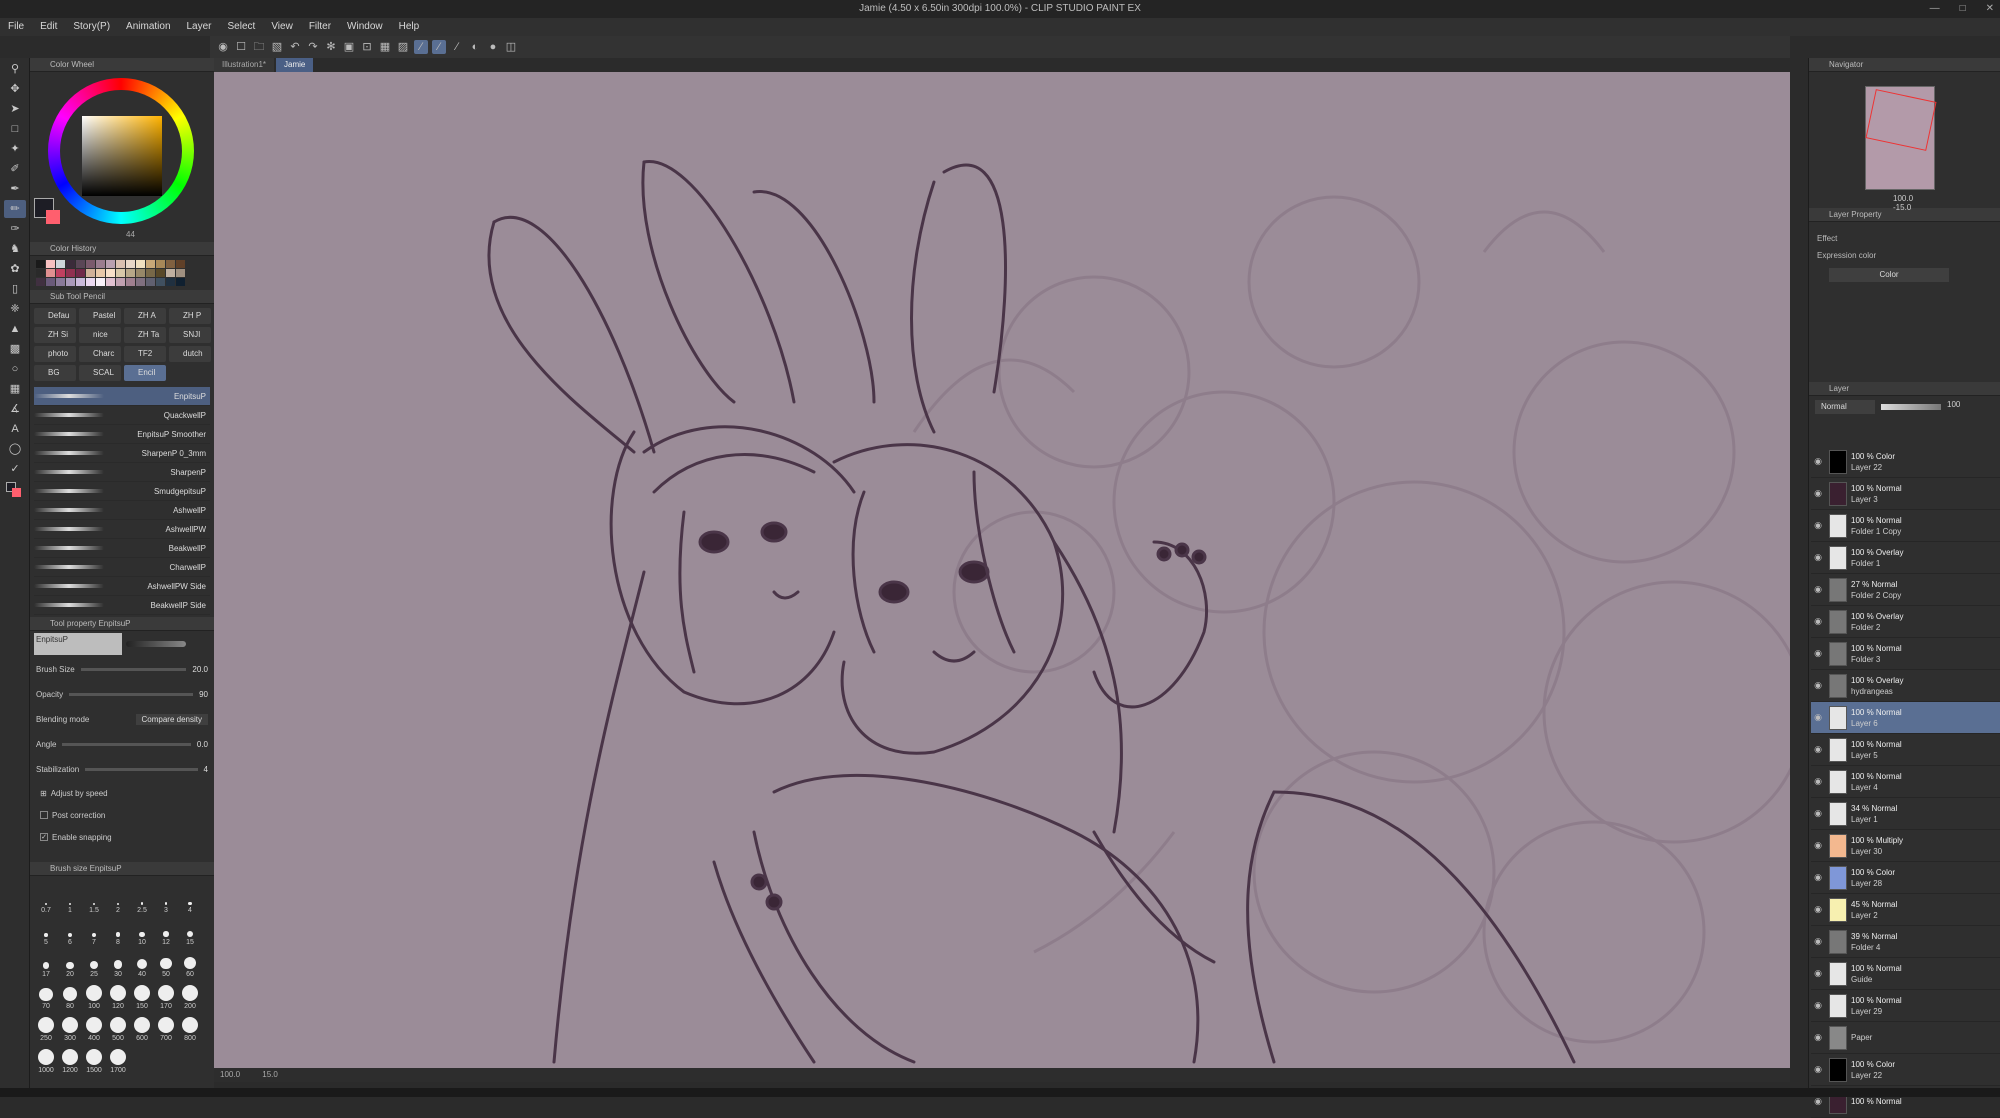  Describe the element at coordinates (70, 899) in the screenshot. I see `brush-size-preset: 1` at that location.